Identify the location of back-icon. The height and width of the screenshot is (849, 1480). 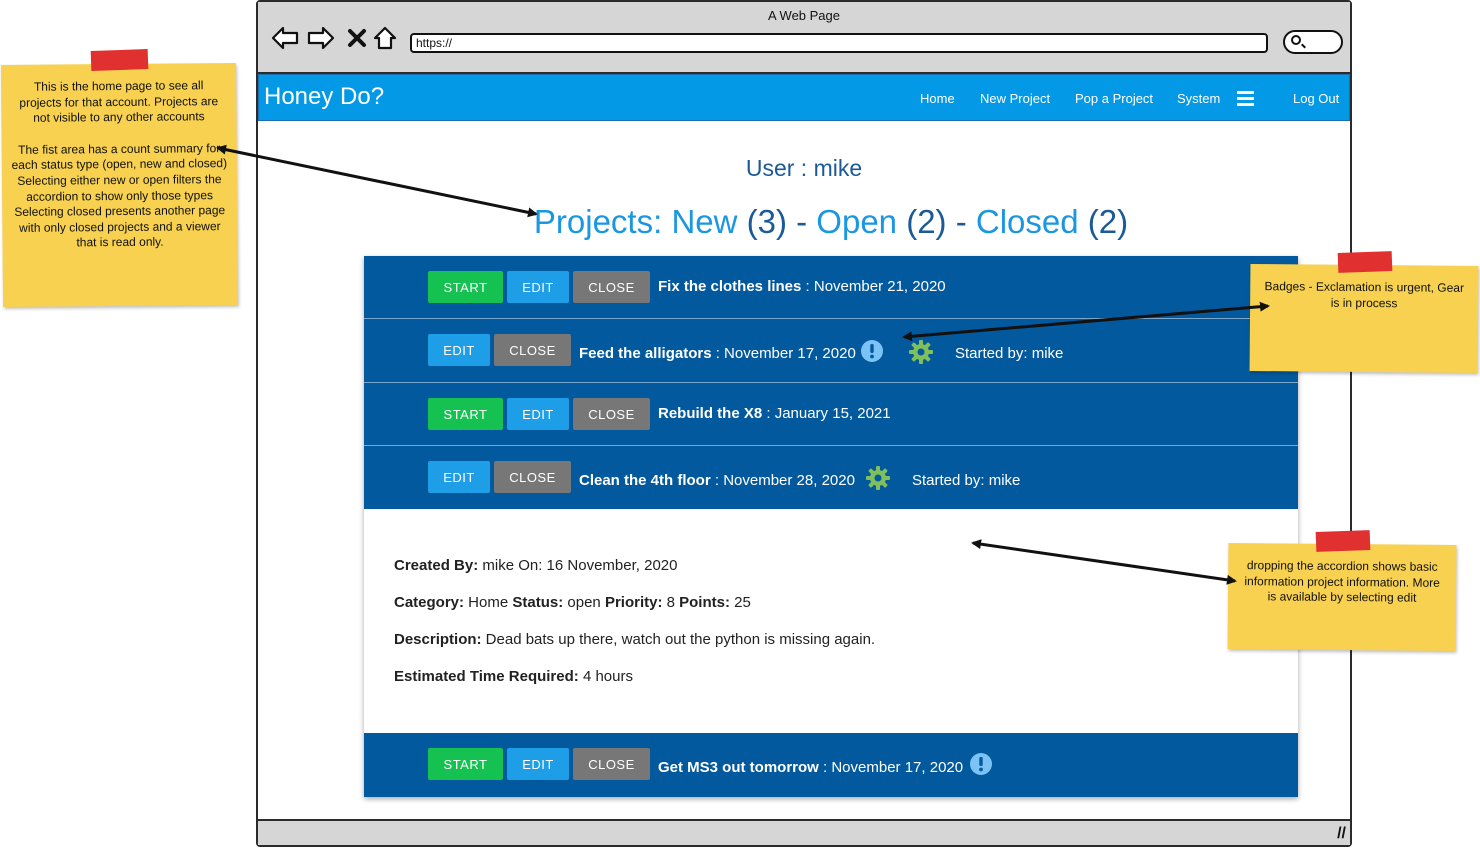
(285, 38).